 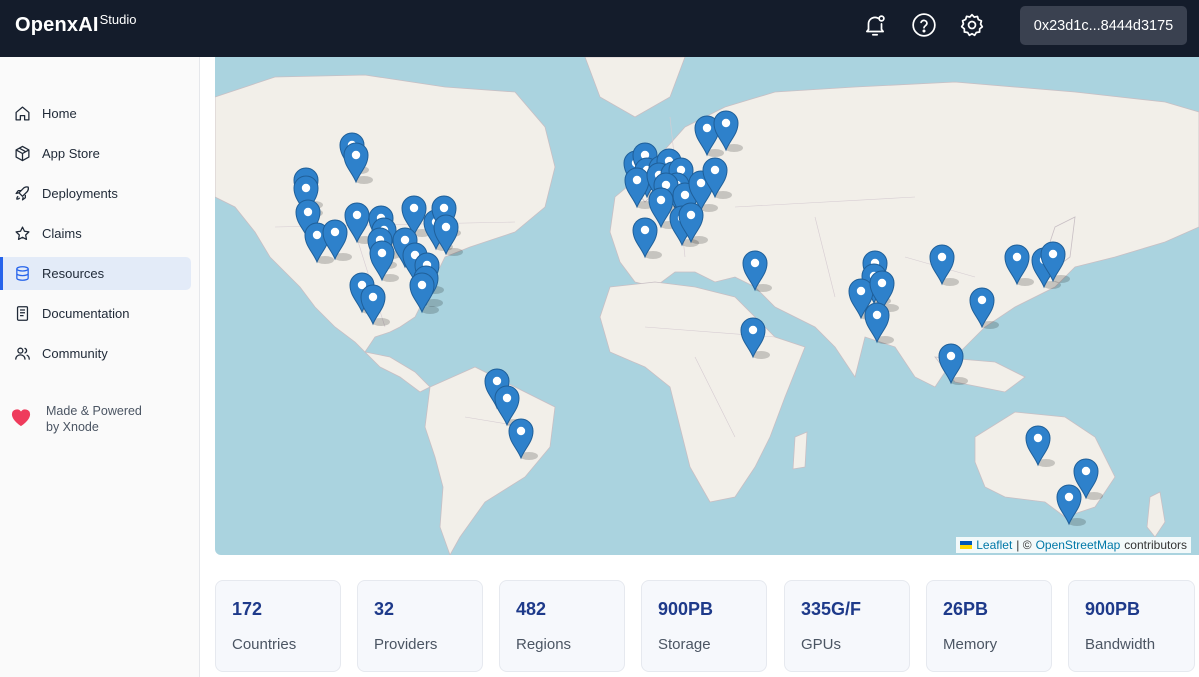 What do you see at coordinates (1155, 545) in the screenshot?
I see `attribution-tail: contributors` at bounding box center [1155, 545].